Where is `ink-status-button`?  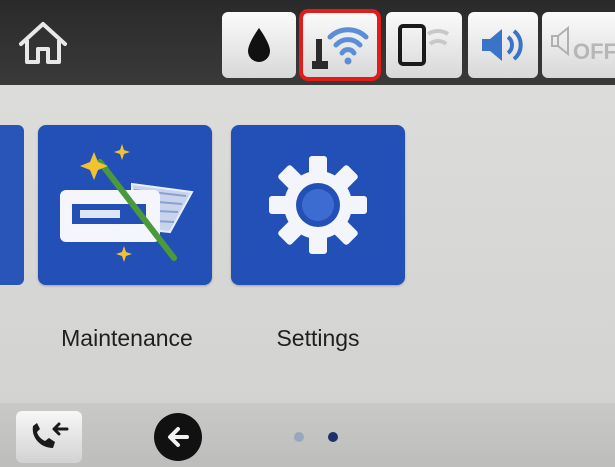
ink-status-button is located at coordinates (259, 45).